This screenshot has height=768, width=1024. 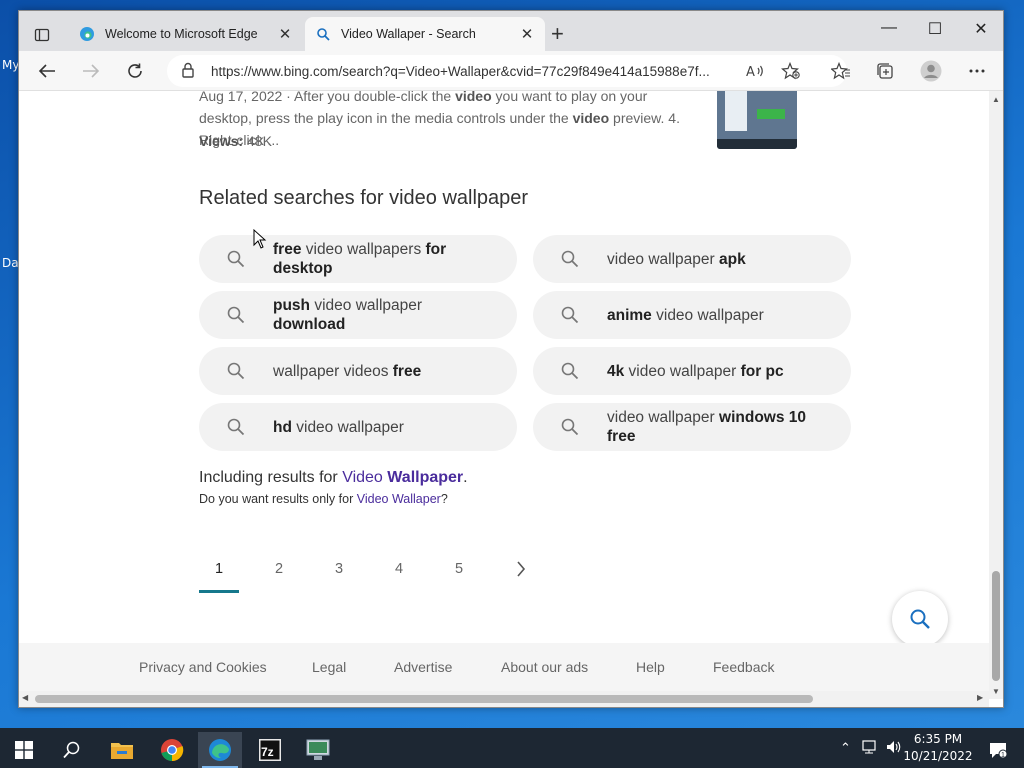 What do you see at coordinates (845, 748) in the screenshot?
I see `chevron-up-icon: ⌃` at bounding box center [845, 748].